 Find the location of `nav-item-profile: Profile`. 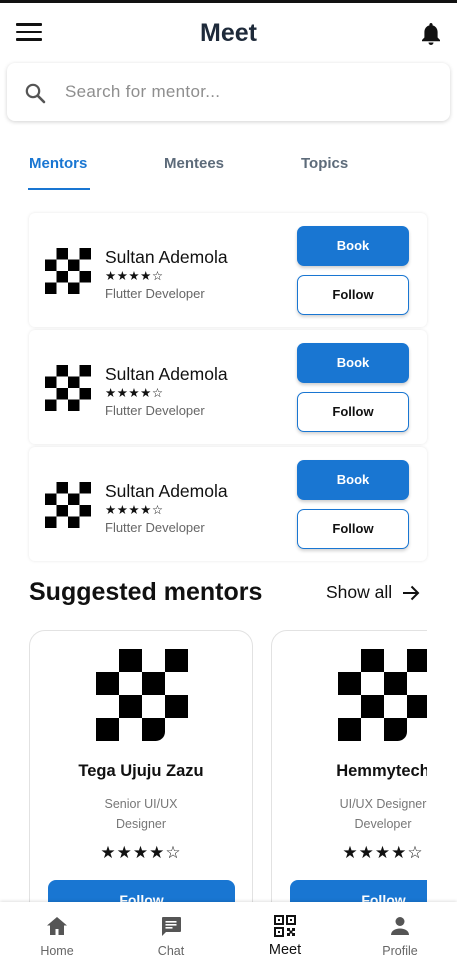

nav-item-profile: Profile is located at coordinates (400, 932).